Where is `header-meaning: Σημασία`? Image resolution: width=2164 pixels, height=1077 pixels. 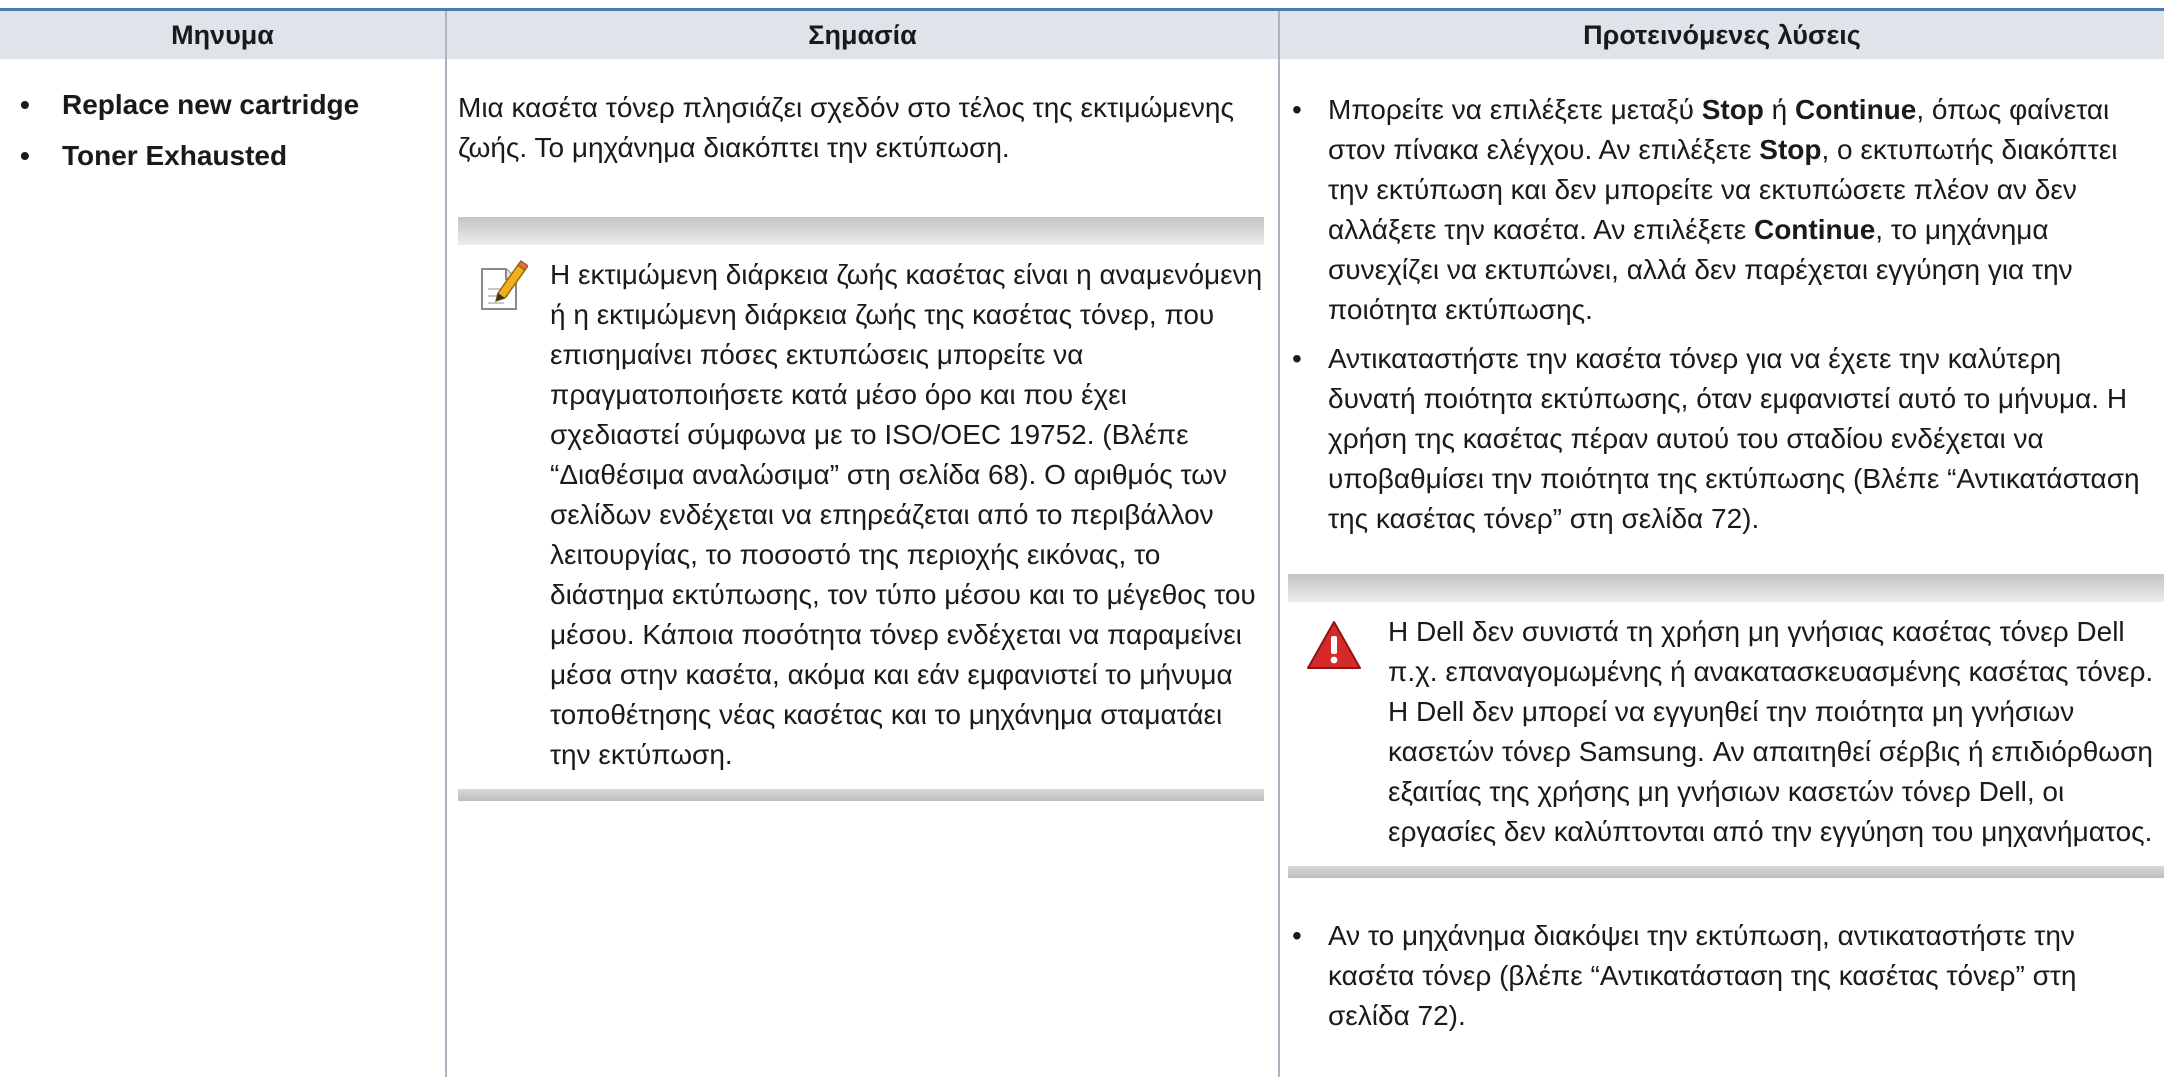
header-meaning: Σημασία is located at coordinates (863, 35).